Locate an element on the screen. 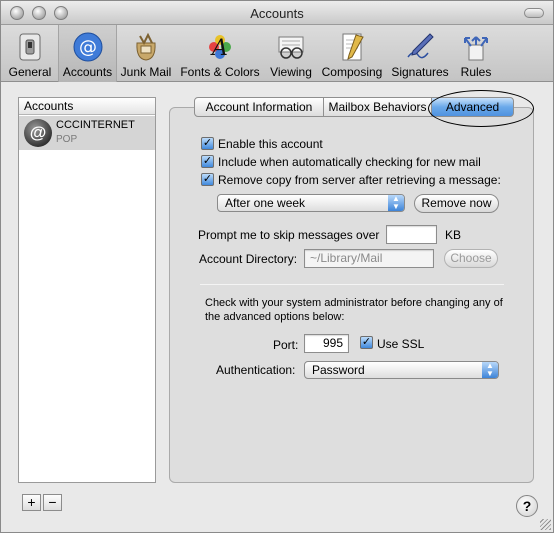  toolbar-fonts-colors-label: Fonts & Colors is located at coordinates (220, 72).